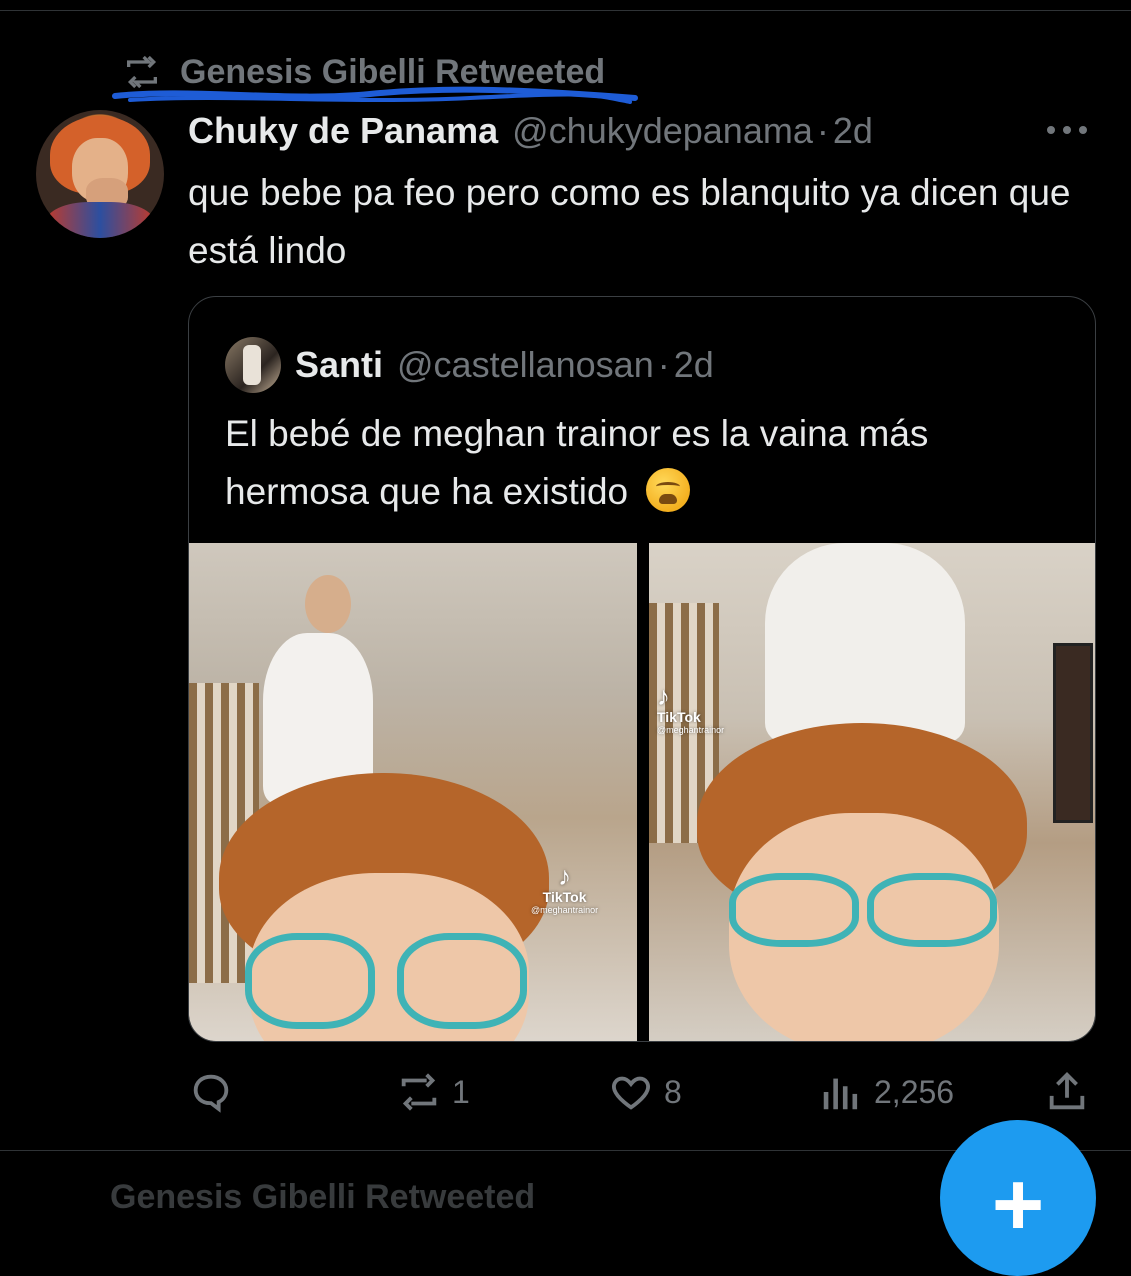 Image resolution: width=1131 pixels, height=1276 pixels. What do you see at coordinates (339, 364) in the screenshot?
I see `quoted-author-display-name: Santi` at bounding box center [339, 364].